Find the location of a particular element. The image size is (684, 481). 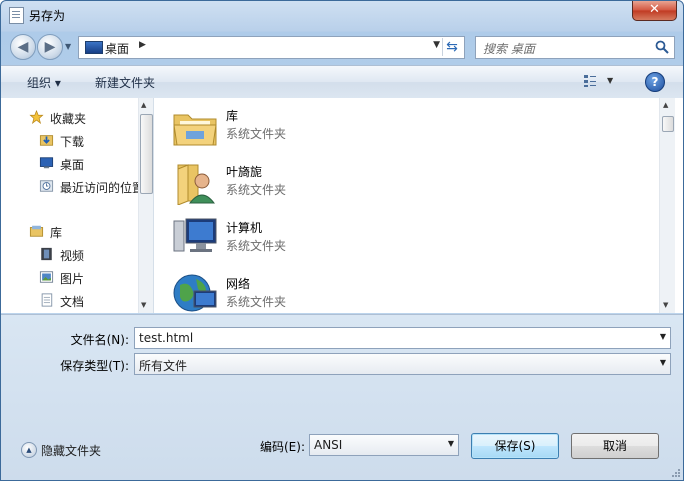

address-bar: 桌面 ▶ ▼ ⇆ is located at coordinates (271, 47).